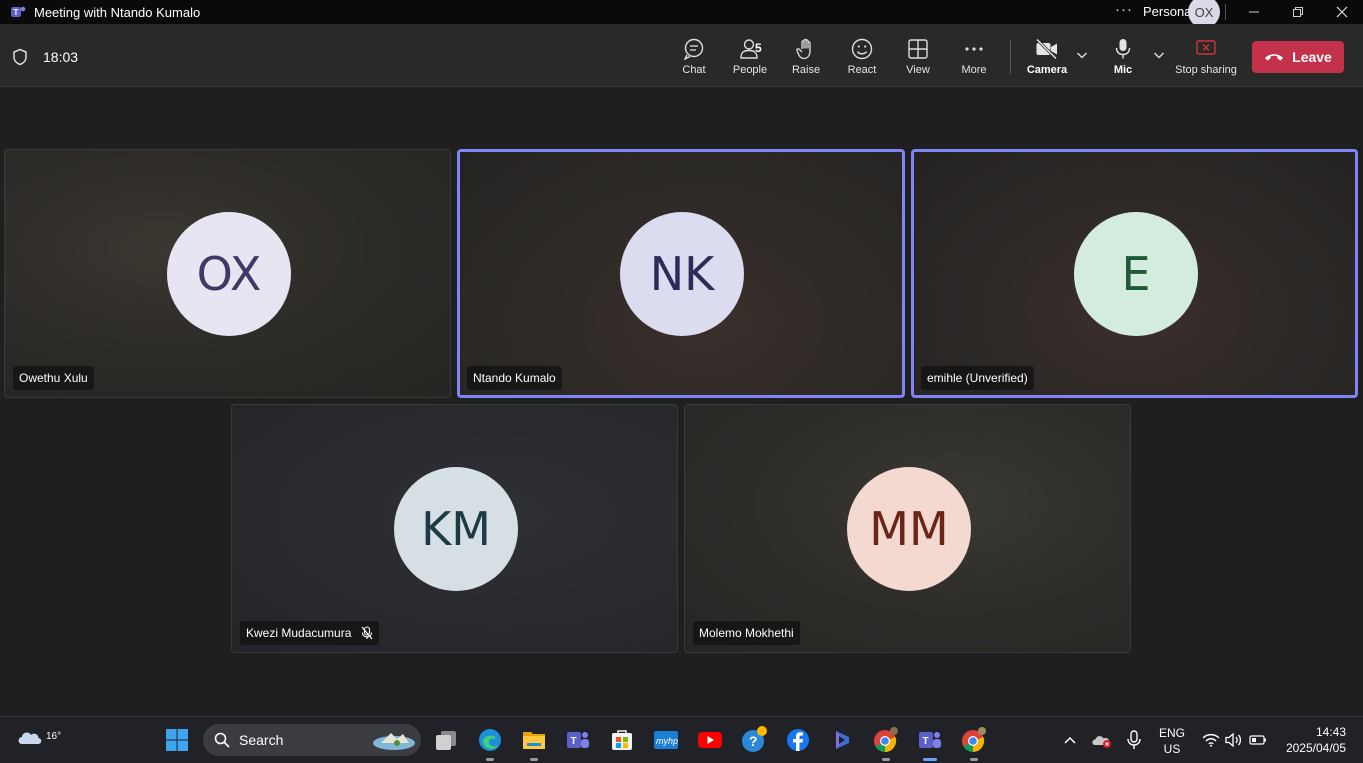 This screenshot has height=763, width=1363. I want to click on task-view-icon, so click(446, 740).